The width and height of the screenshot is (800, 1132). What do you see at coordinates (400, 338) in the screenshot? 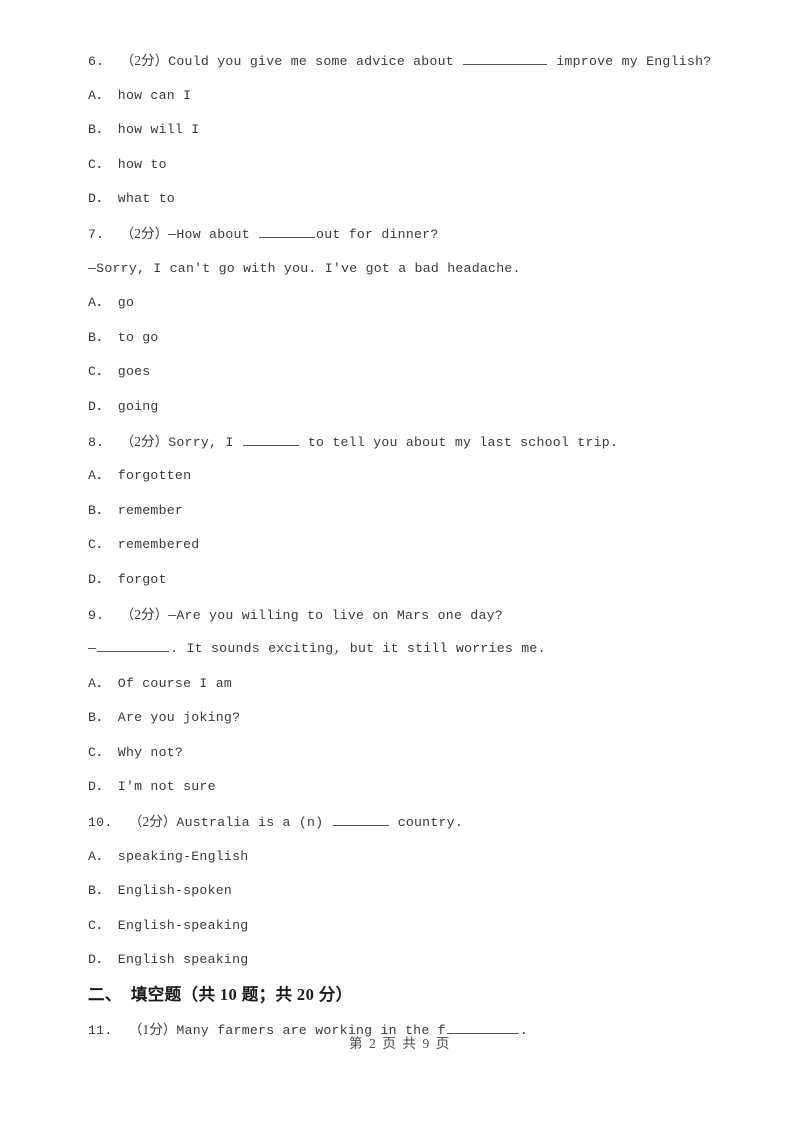
I see `option-item: B． to go` at bounding box center [400, 338].